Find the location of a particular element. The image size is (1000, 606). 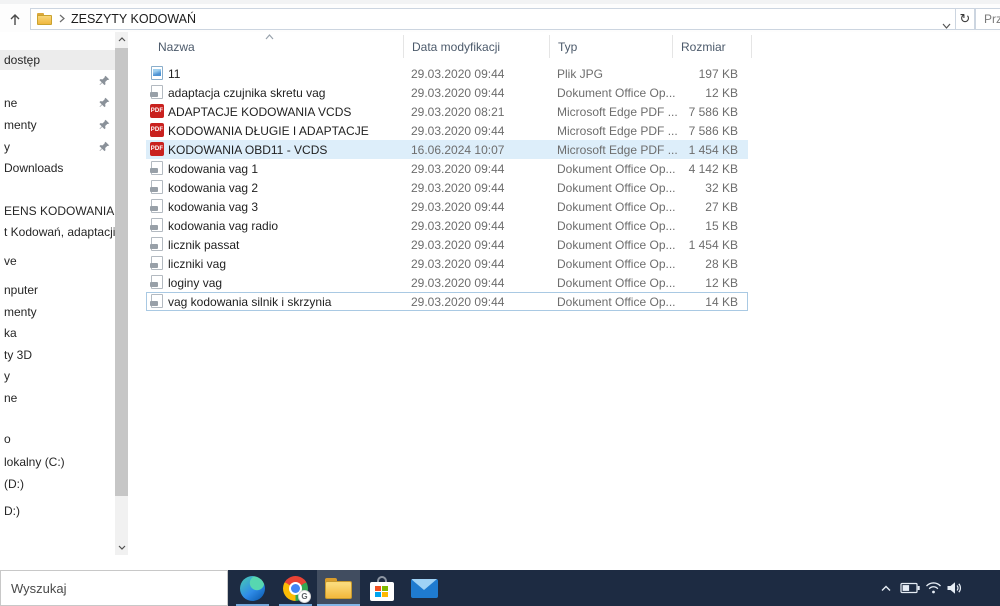

file-name: kodowania vag 2 is located at coordinates (213, 188).